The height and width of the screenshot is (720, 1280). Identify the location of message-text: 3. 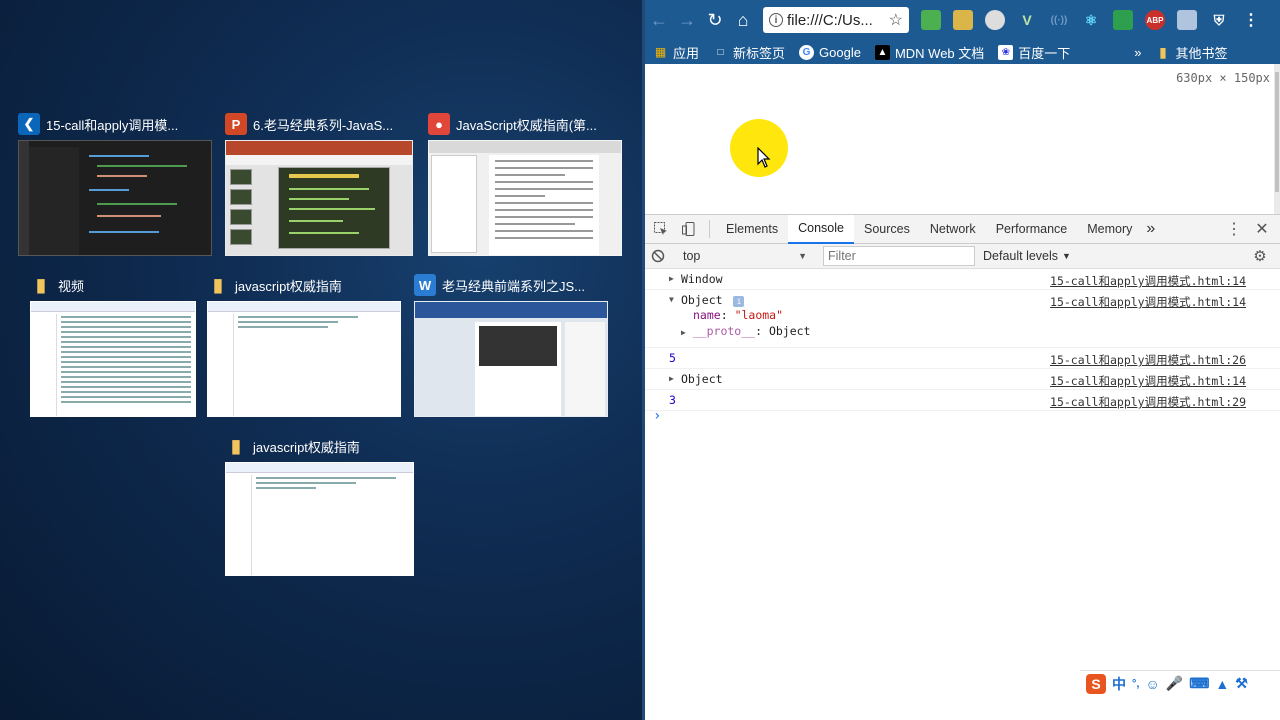
(672, 400).